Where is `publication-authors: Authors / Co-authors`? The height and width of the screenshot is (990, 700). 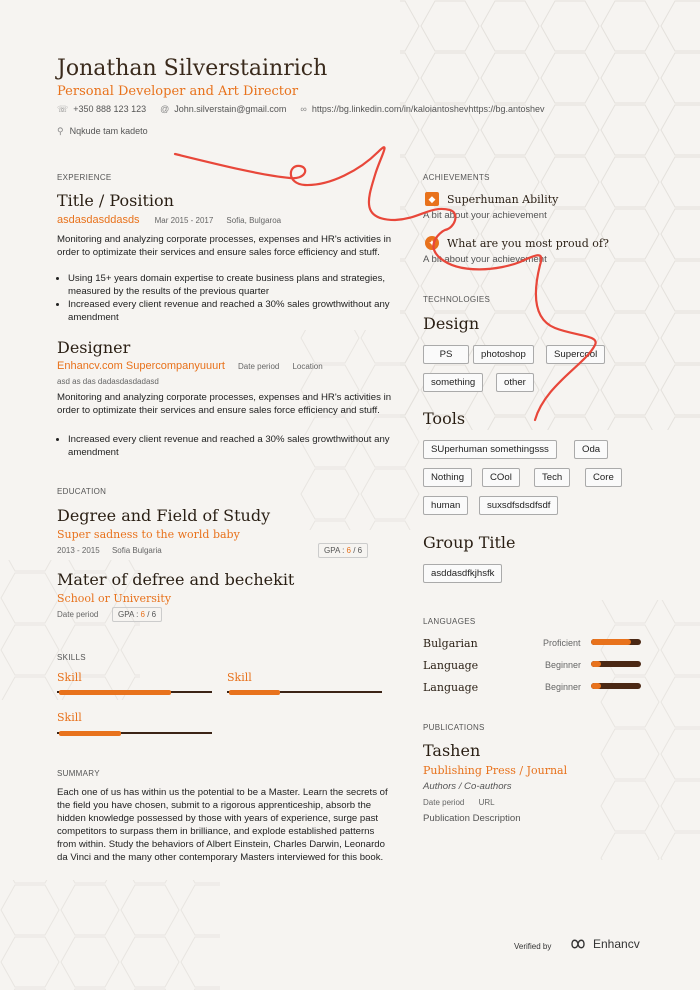 publication-authors: Authors / Co-authors is located at coordinates (467, 786).